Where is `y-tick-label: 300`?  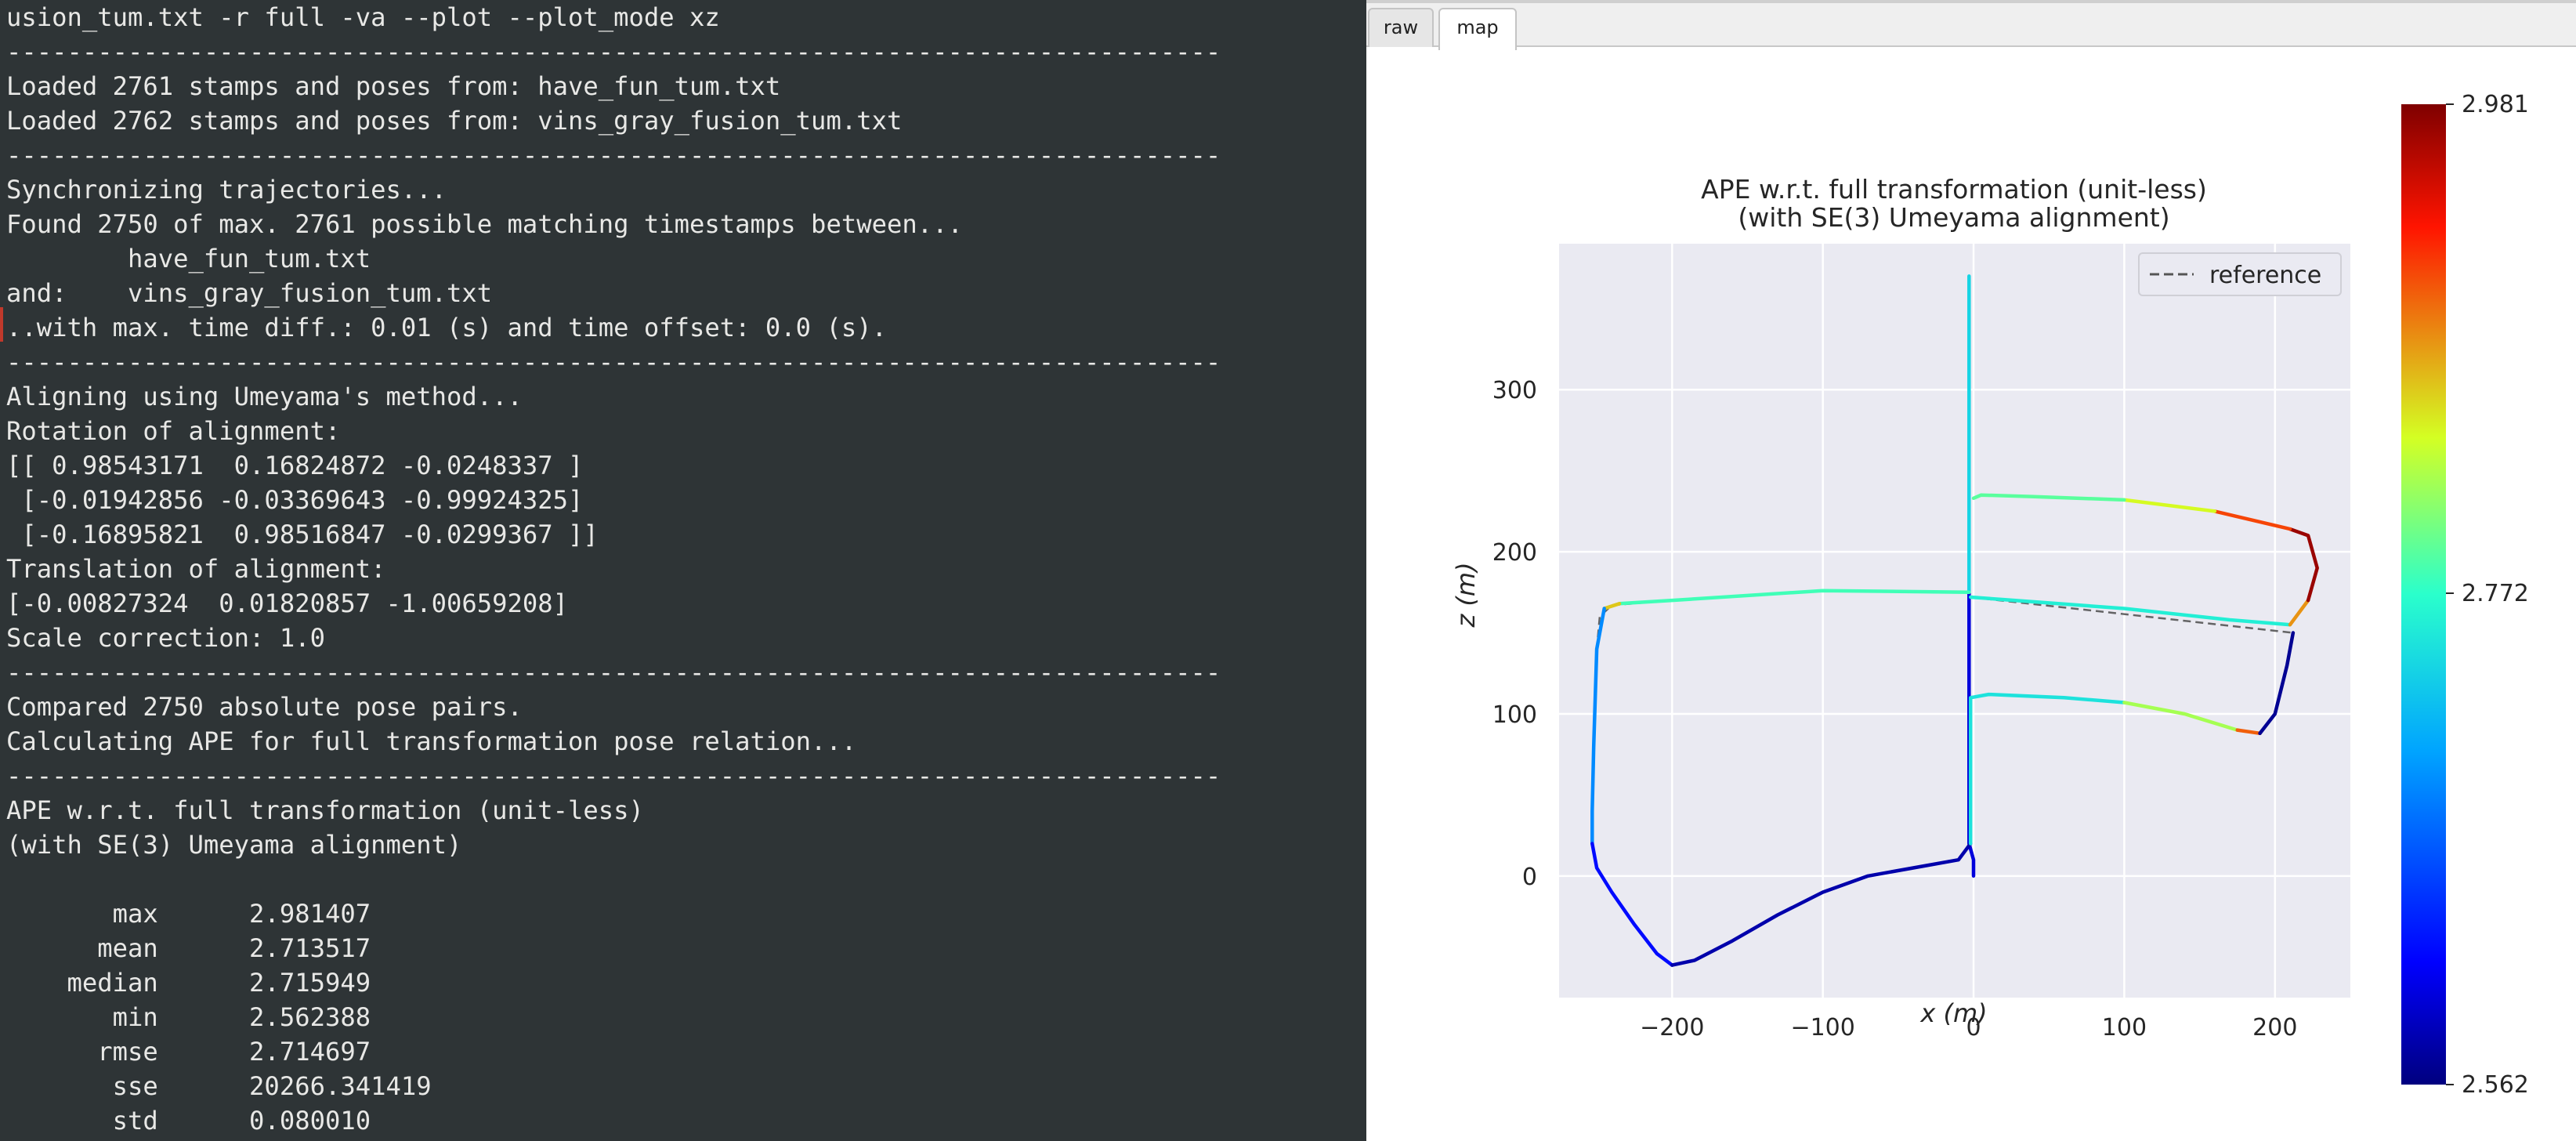
y-tick-label: 300 is located at coordinates (1514, 390).